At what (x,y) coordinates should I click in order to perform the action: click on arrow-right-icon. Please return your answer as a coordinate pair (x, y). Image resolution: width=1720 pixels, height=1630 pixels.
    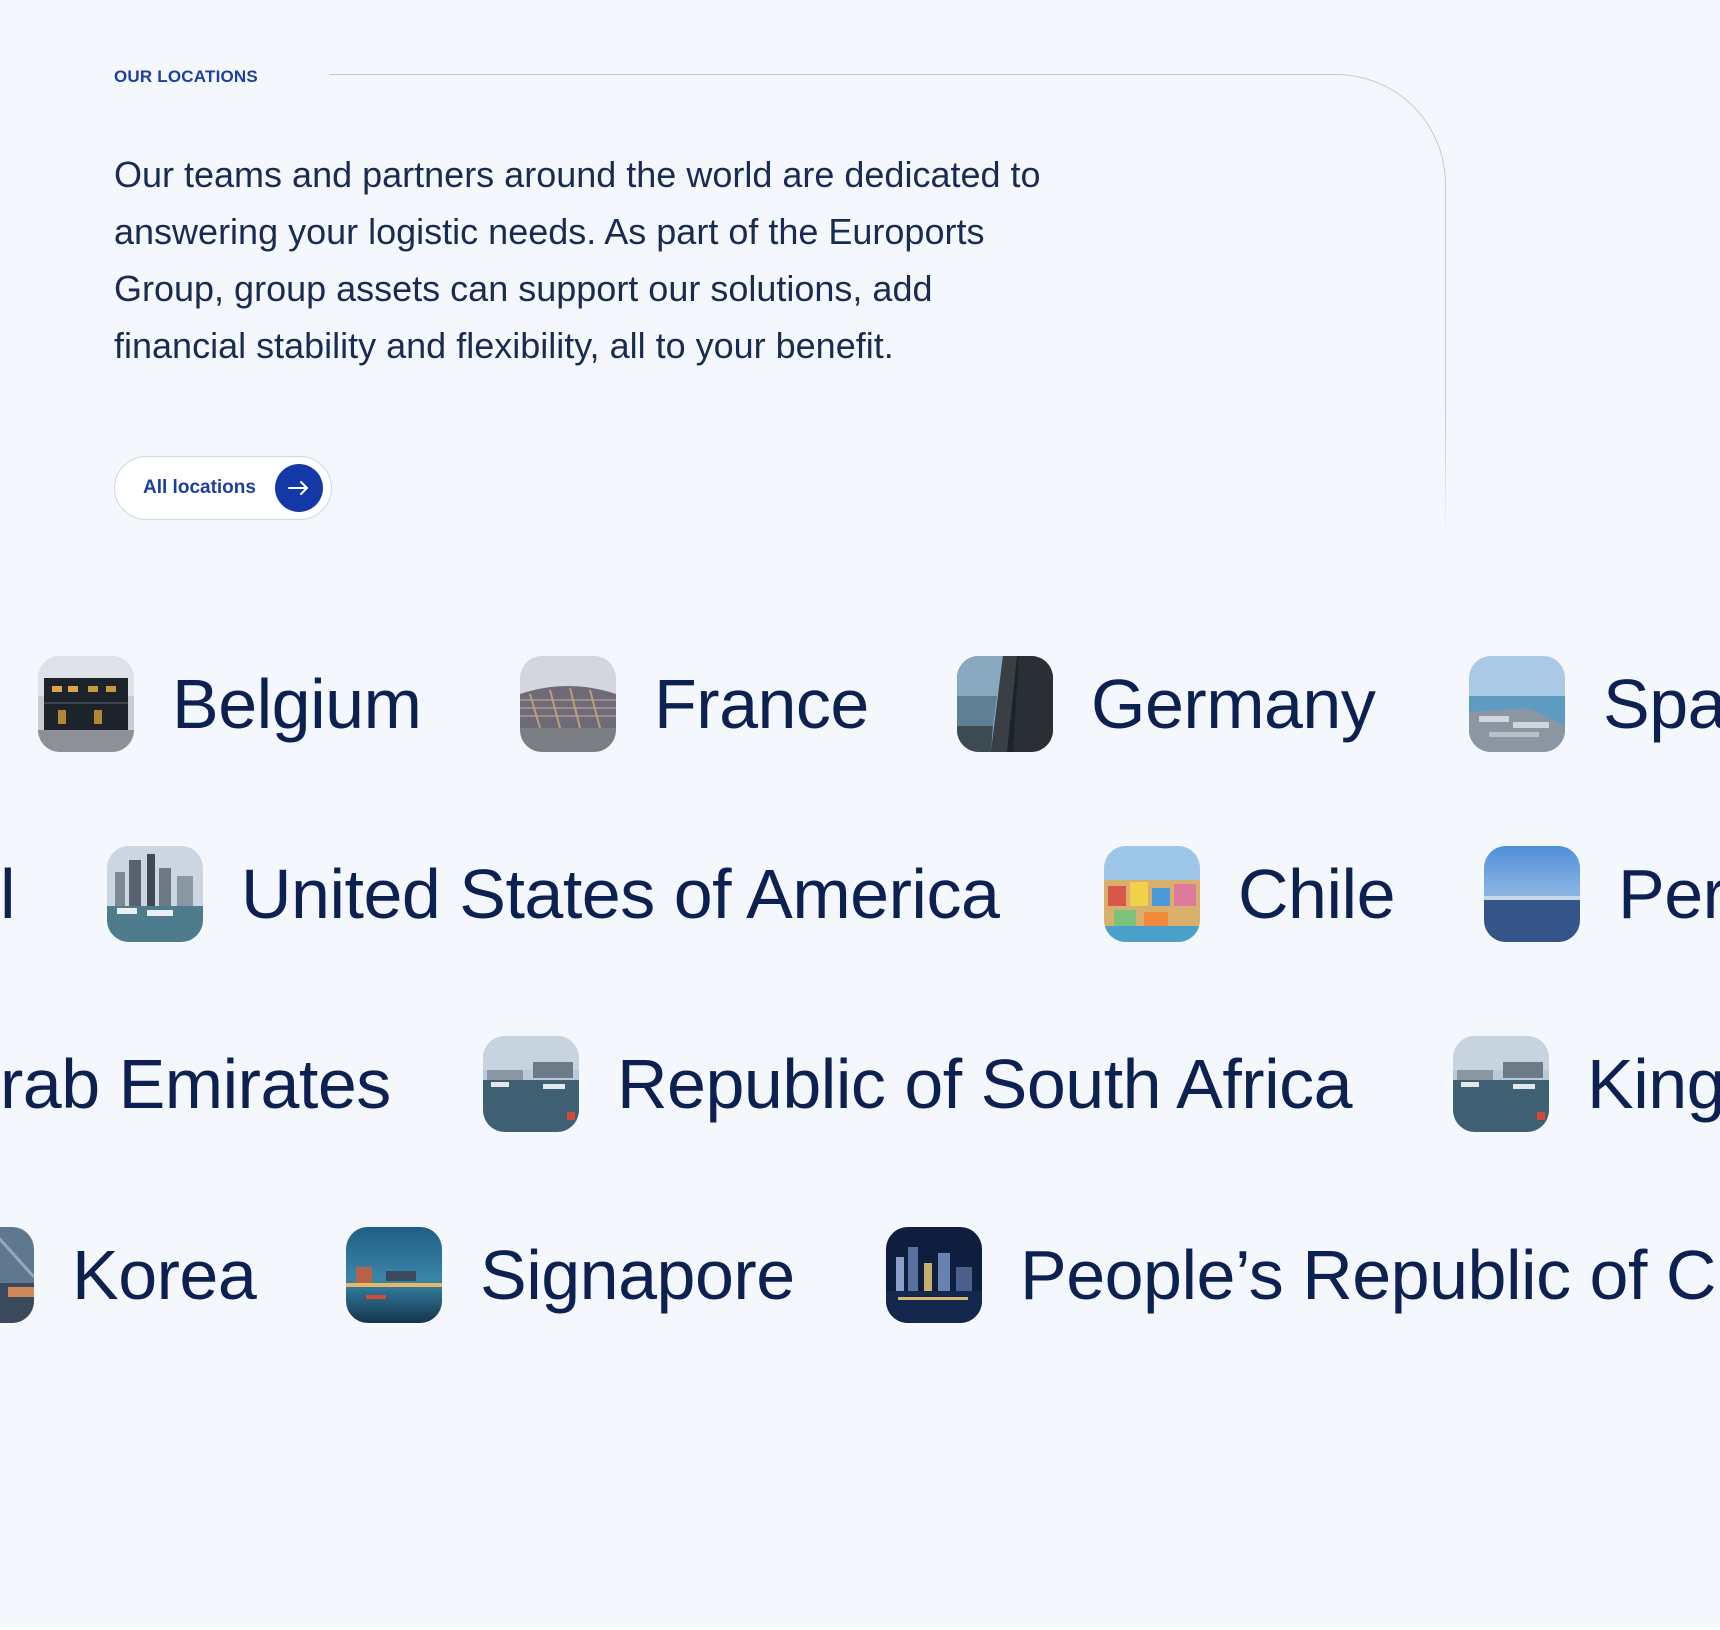
    Looking at the image, I should click on (299, 488).